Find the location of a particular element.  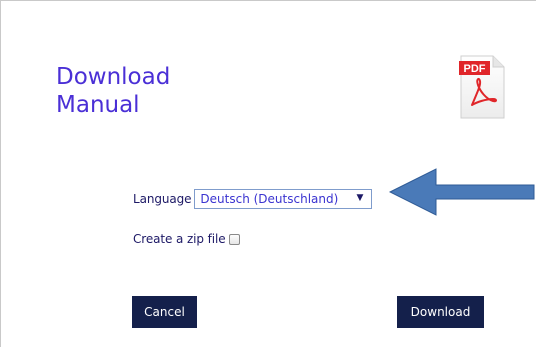

language-row: Language Deutsch (Deutschland) ▼ is located at coordinates (253, 199).